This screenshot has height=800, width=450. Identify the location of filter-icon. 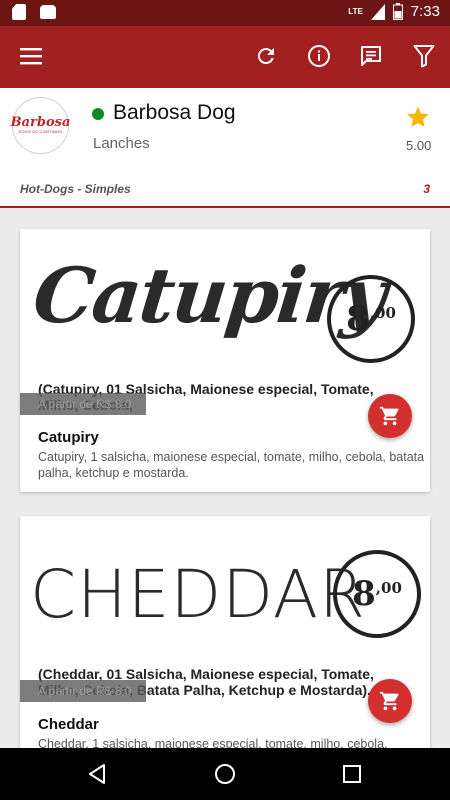
(424, 56).